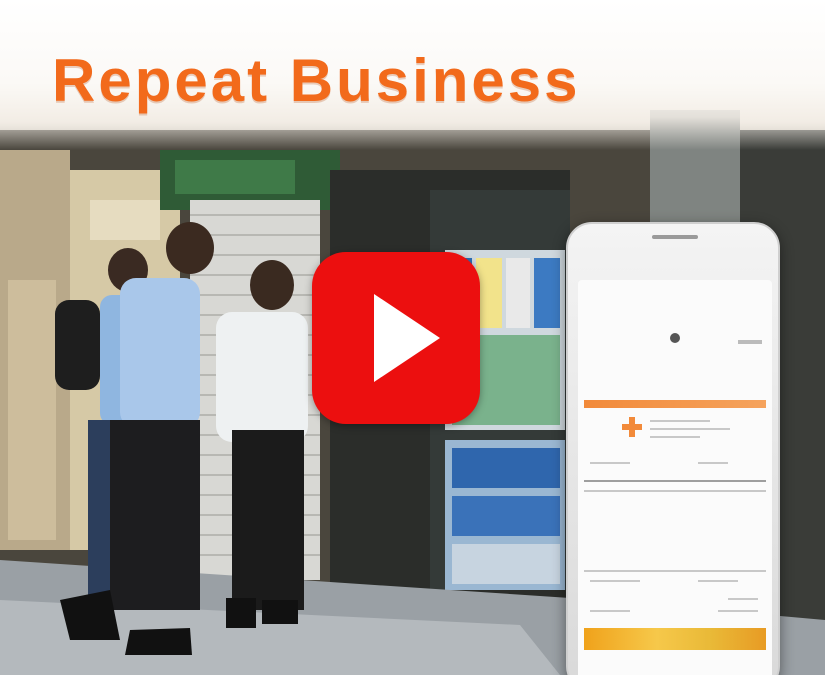 This screenshot has width=825, height=675. Describe the element at coordinates (407, 338) in the screenshot. I see `play-icon` at that location.